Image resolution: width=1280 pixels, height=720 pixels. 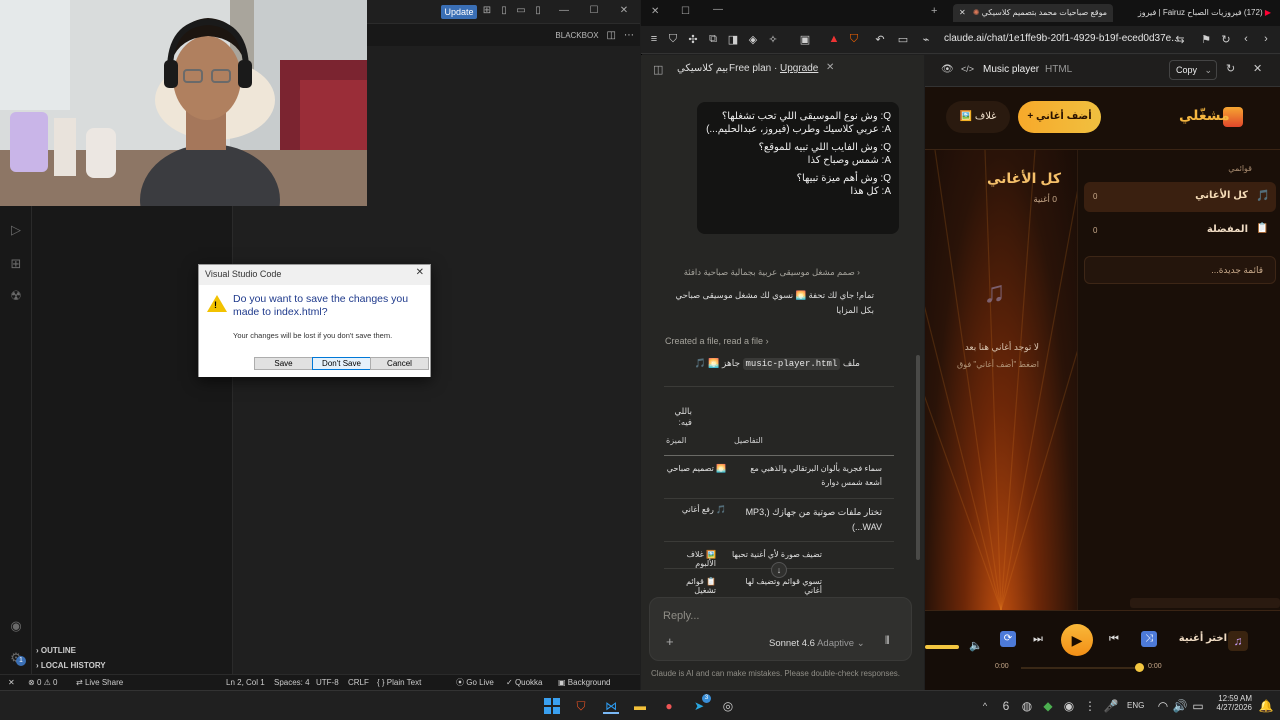 What do you see at coordinates (420, 272) in the screenshot?
I see `dialog-close-icon: ✕` at bounding box center [420, 272].